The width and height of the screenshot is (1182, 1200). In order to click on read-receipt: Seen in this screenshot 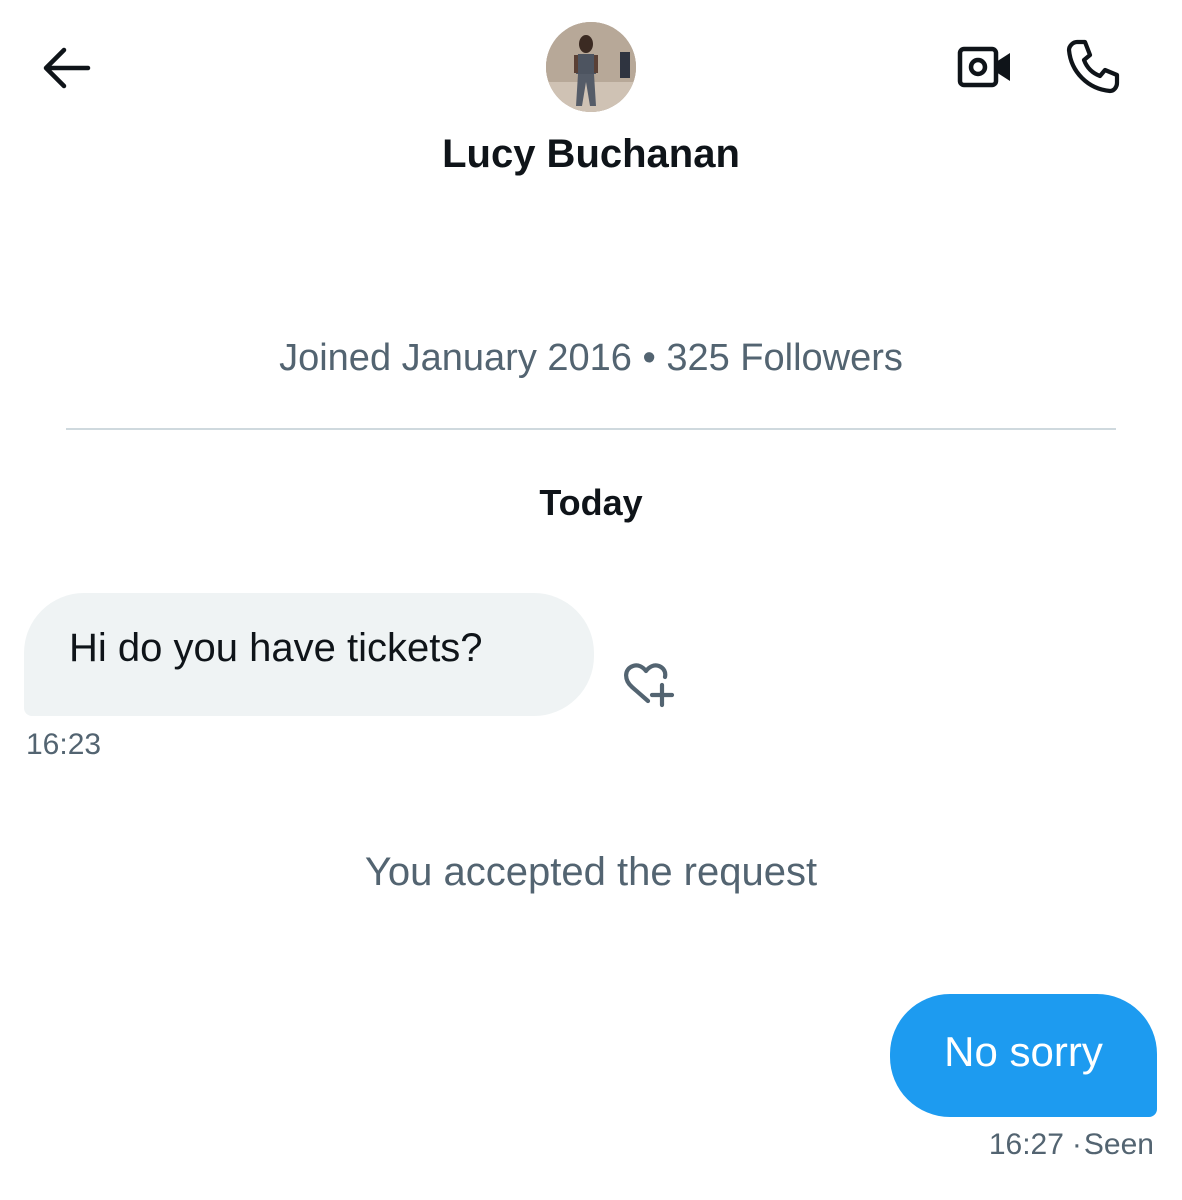, I will do `click(1118, 1144)`.